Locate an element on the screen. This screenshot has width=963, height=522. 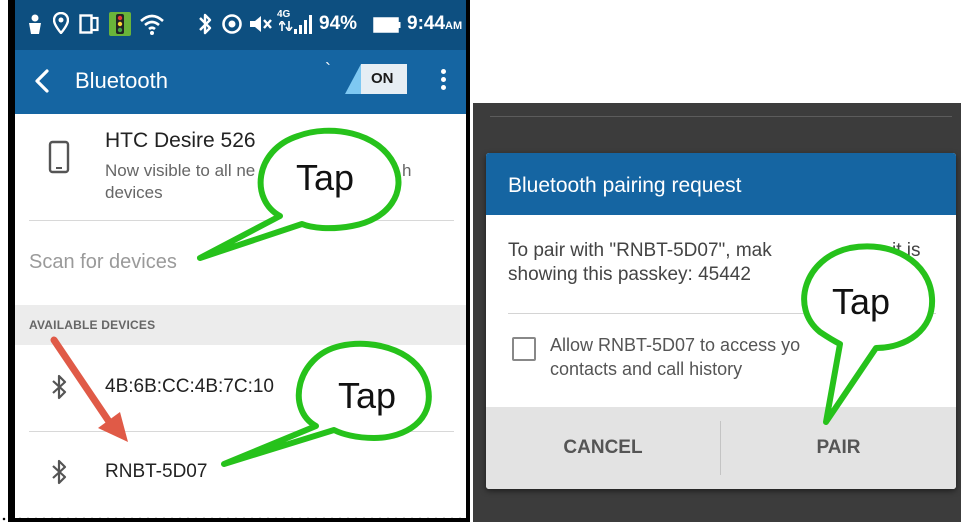
data-arrows-icon is located at coordinates (286, 26).